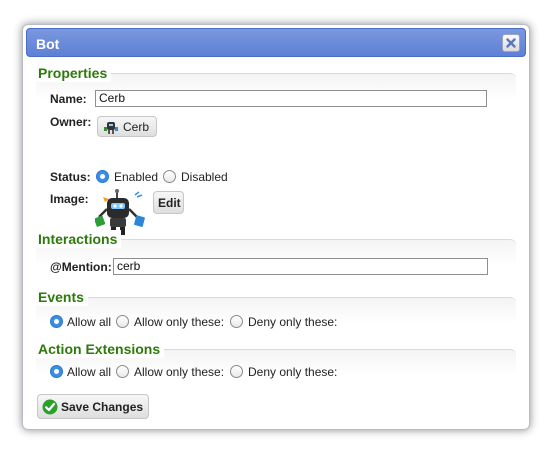 This screenshot has height=452, width=550. Describe the element at coordinates (169, 176) in the screenshot. I see `status-disabled-radio` at that location.